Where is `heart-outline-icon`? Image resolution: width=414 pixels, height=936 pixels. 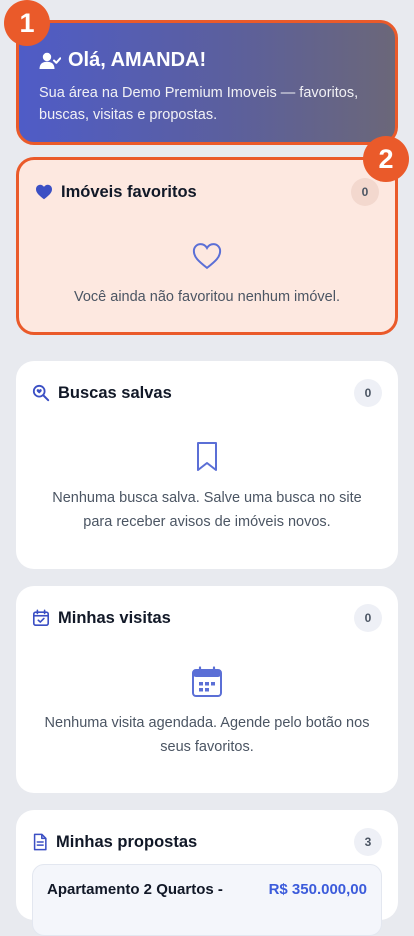
heart-outline-icon is located at coordinates (207, 256).